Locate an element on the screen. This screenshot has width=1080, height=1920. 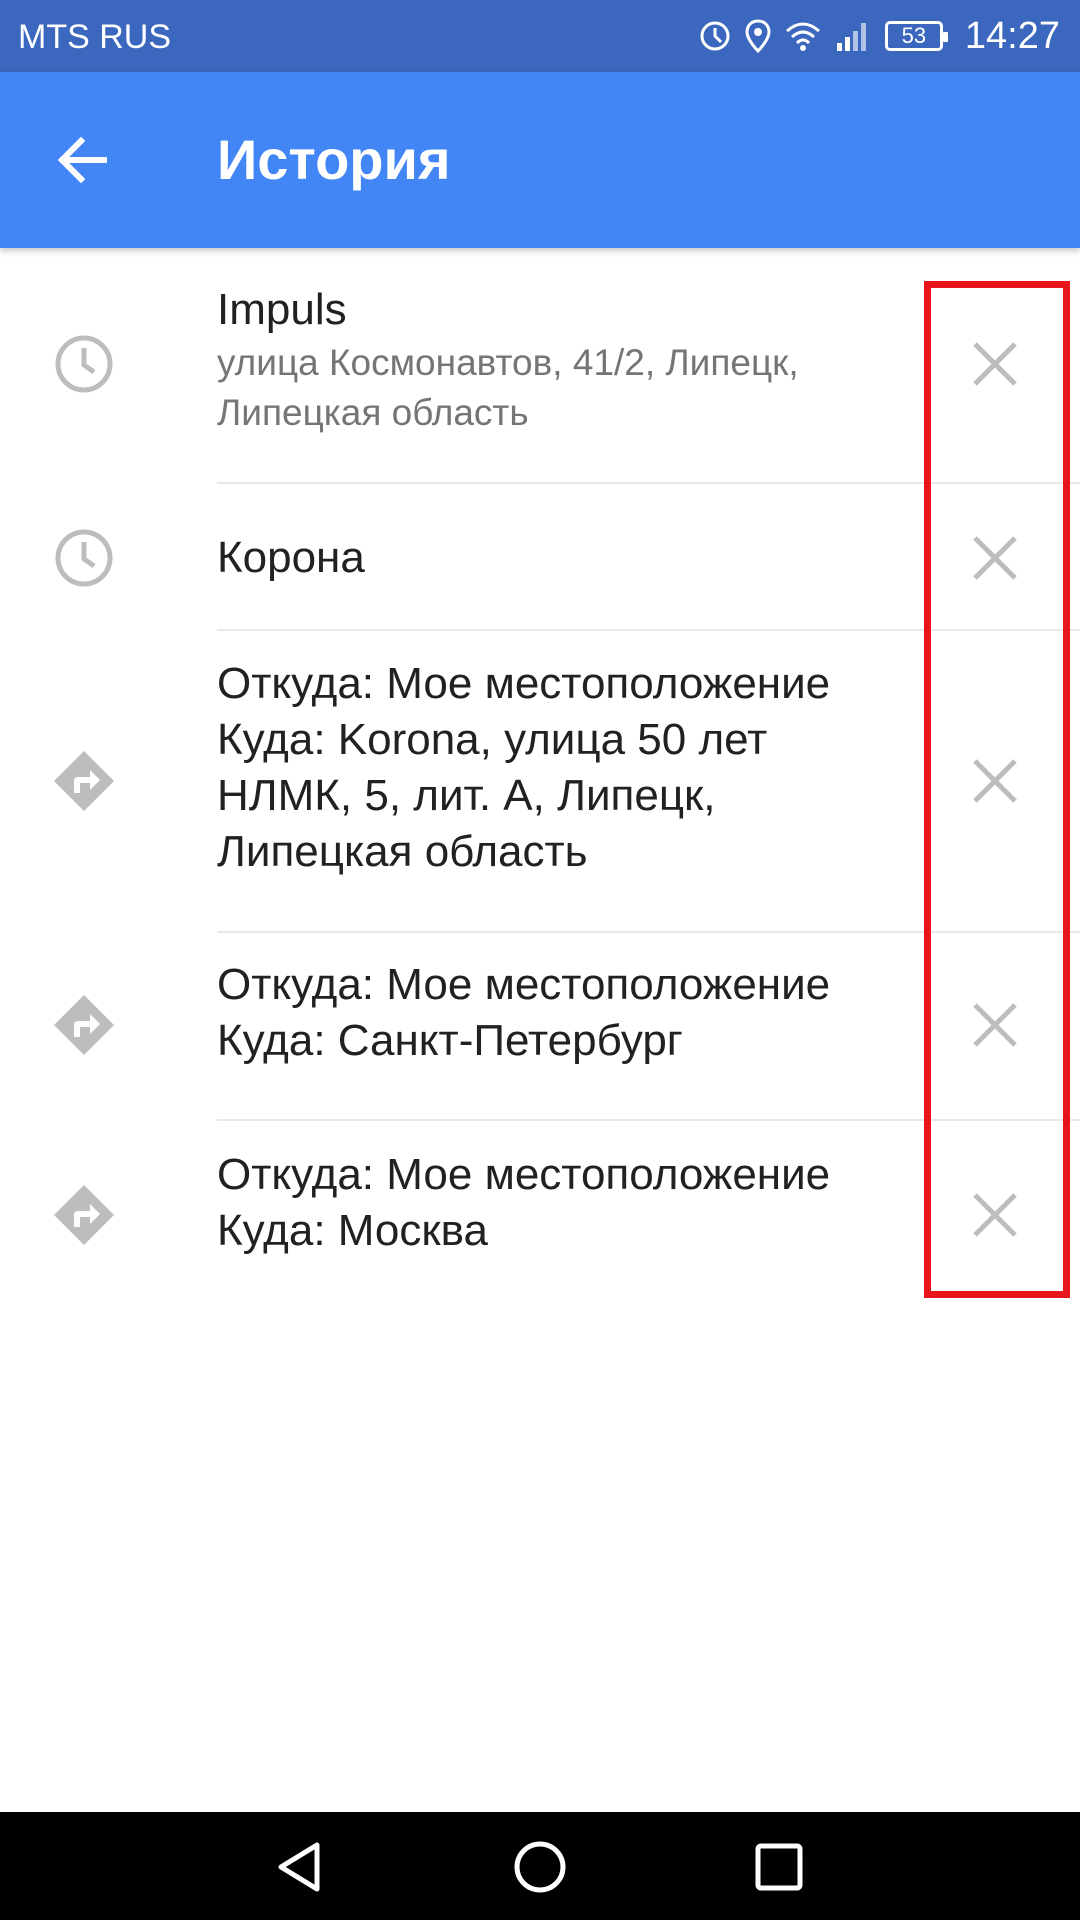
battery-icon: 53 is located at coordinates (916, 36).